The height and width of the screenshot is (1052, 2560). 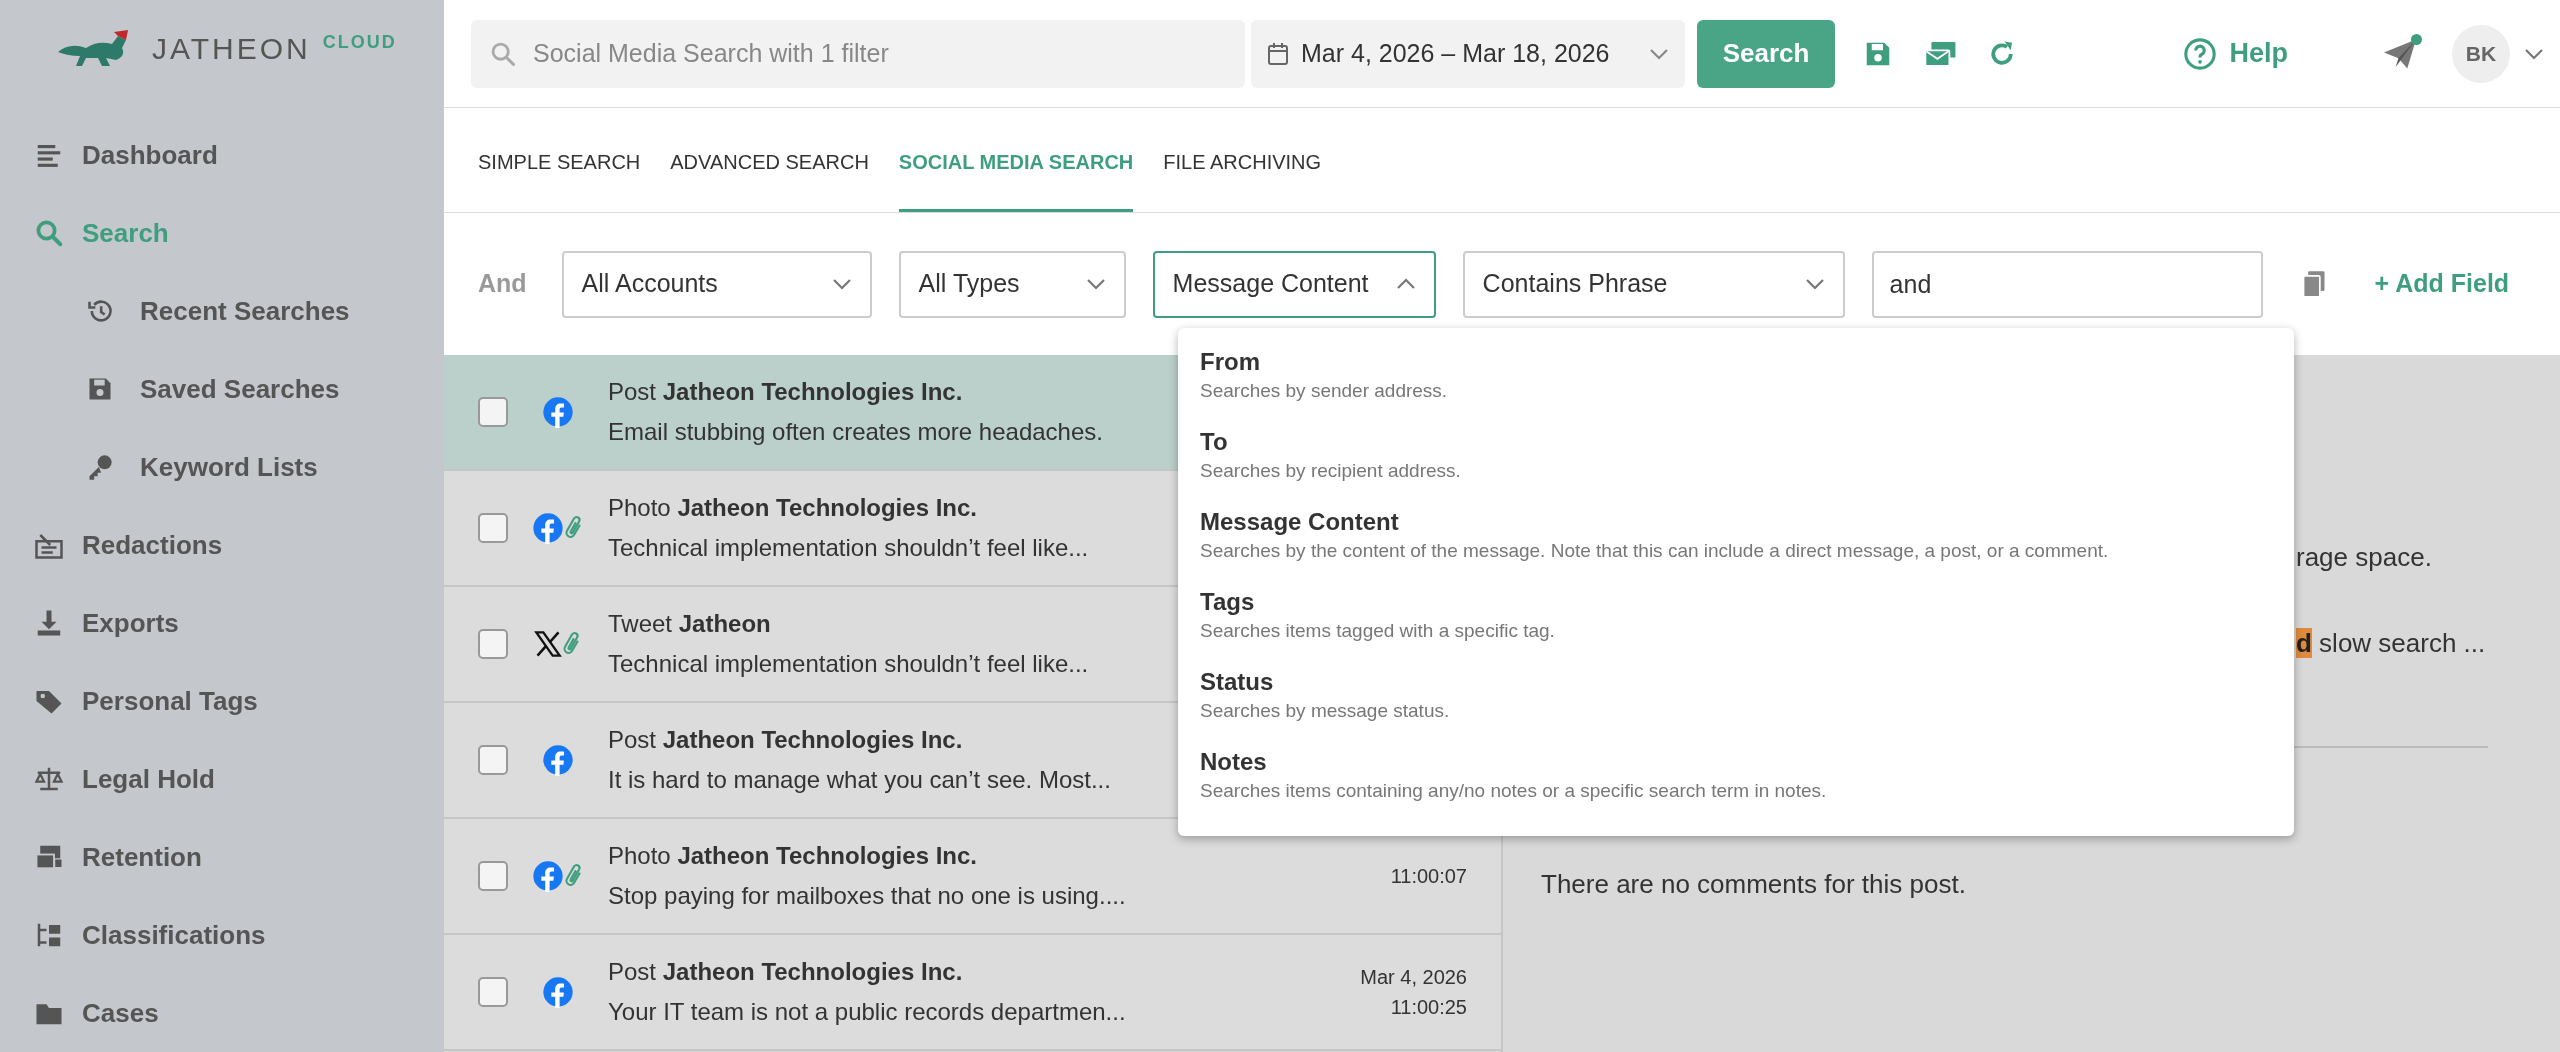 What do you see at coordinates (716, 284) in the screenshot?
I see `filter-select: All Accounts` at bounding box center [716, 284].